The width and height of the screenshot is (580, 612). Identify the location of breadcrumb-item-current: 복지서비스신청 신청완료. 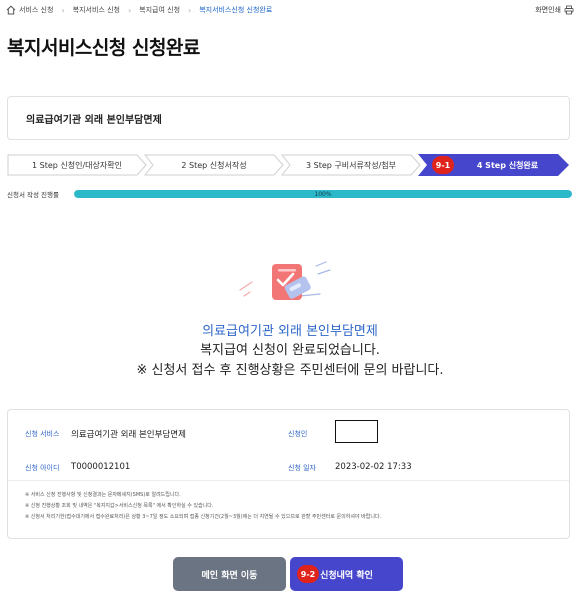
(236, 10).